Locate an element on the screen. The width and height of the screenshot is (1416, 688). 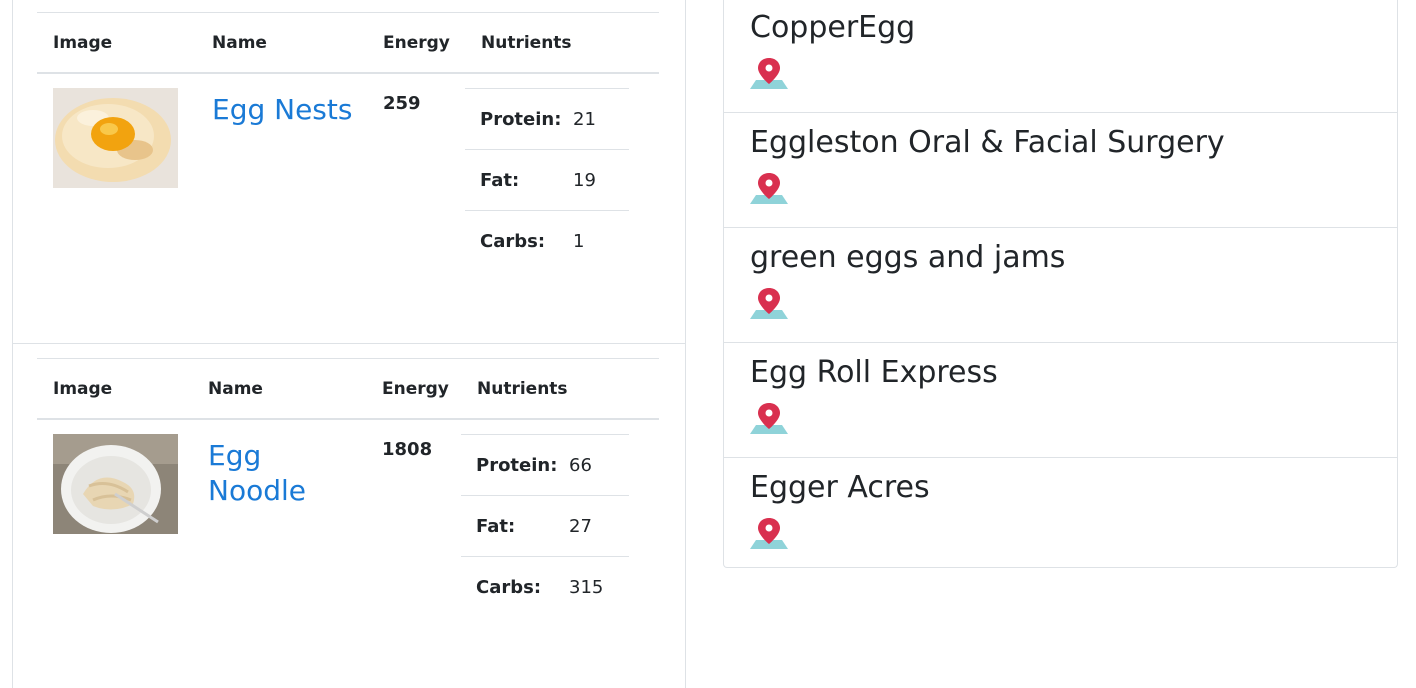
nutrient-row-carbs: Carbs: 1 is located at coordinates (547, 240).